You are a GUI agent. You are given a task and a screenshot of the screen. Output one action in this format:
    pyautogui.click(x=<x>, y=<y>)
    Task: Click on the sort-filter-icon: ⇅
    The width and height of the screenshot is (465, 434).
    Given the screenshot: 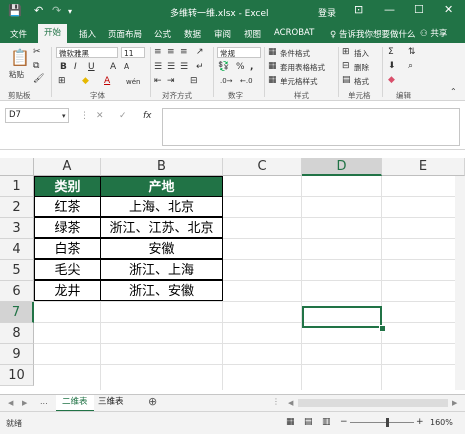 What is the action you would take?
    pyautogui.click(x=412, y=52)
    